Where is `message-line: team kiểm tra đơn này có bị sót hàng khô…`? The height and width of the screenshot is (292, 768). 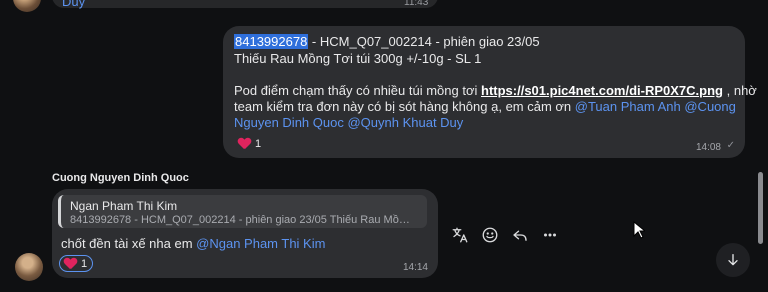
message-line: team kiểm tra đơn này có bị sót hàng khô… is located at coordinates (485, 107).